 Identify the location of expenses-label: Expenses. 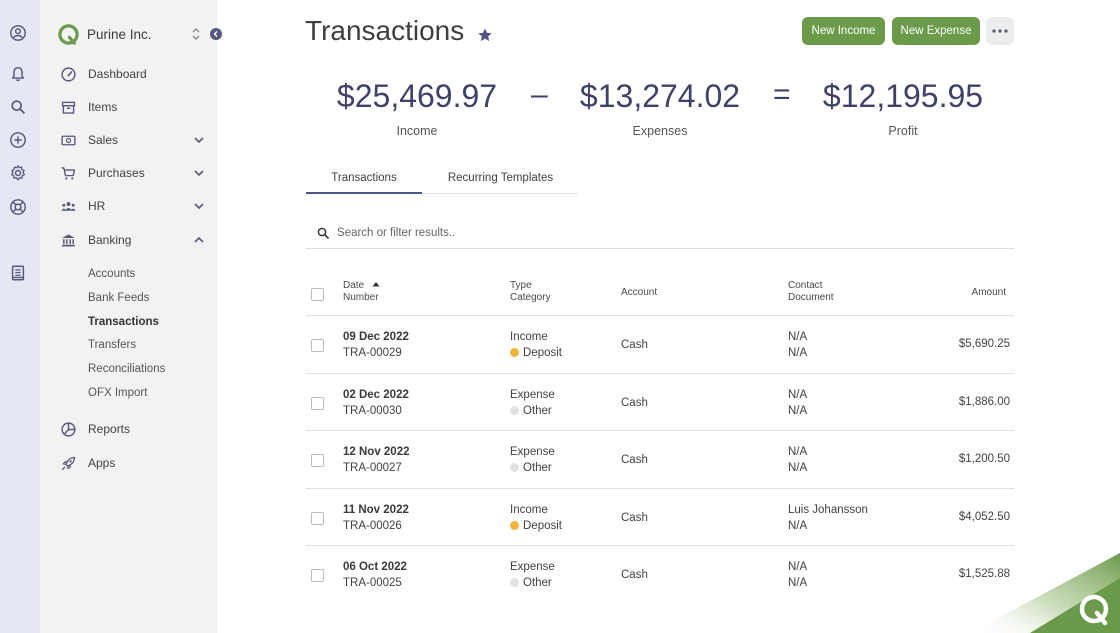
(660, 131).